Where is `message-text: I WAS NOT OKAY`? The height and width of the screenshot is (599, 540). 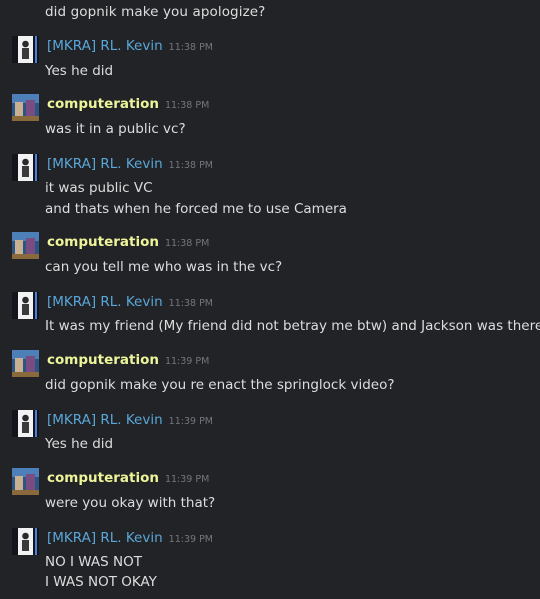 message-text: I WAS NOT OKAY is located at coordinates (101, 582).